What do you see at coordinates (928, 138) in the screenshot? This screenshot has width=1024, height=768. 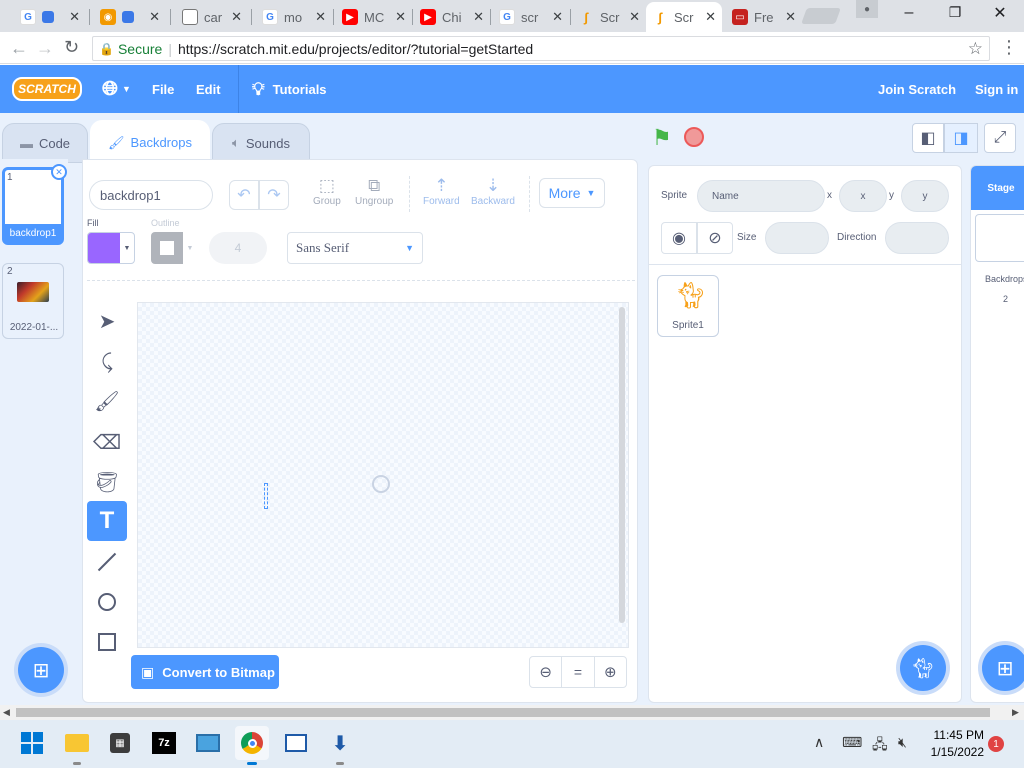 I see `small-stage-button: ◧` at bounding box center [928, 138].